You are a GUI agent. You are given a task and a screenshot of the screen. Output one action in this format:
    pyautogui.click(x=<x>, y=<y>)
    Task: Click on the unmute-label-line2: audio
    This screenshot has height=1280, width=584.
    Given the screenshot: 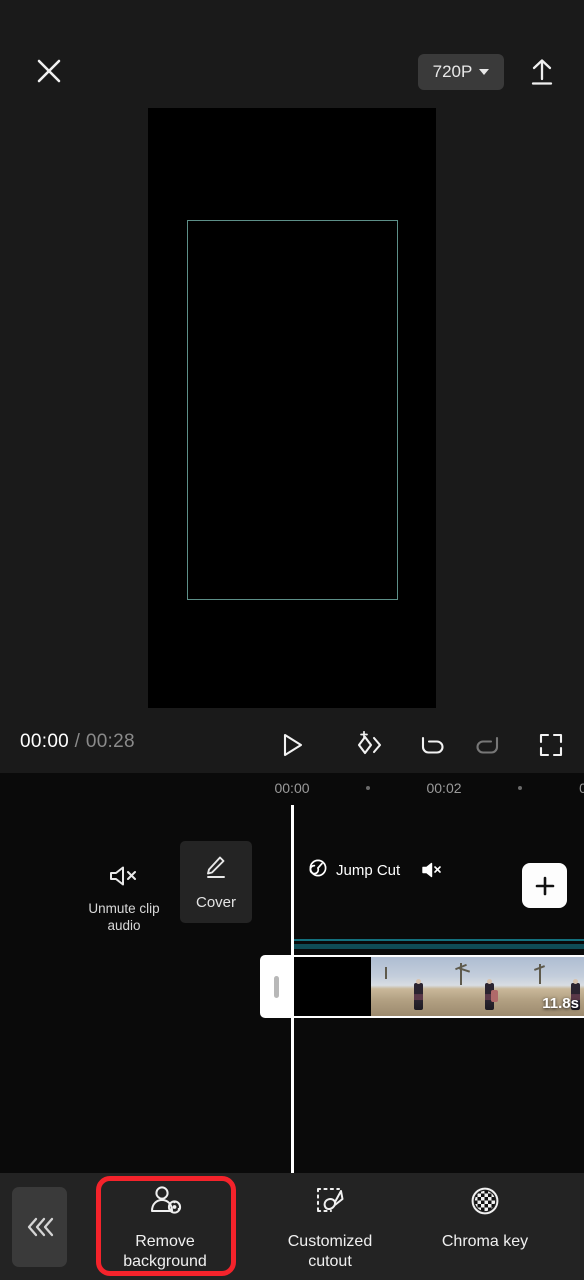 What is the action you would take?
    pyautogui.click(x=124, y=925)
    